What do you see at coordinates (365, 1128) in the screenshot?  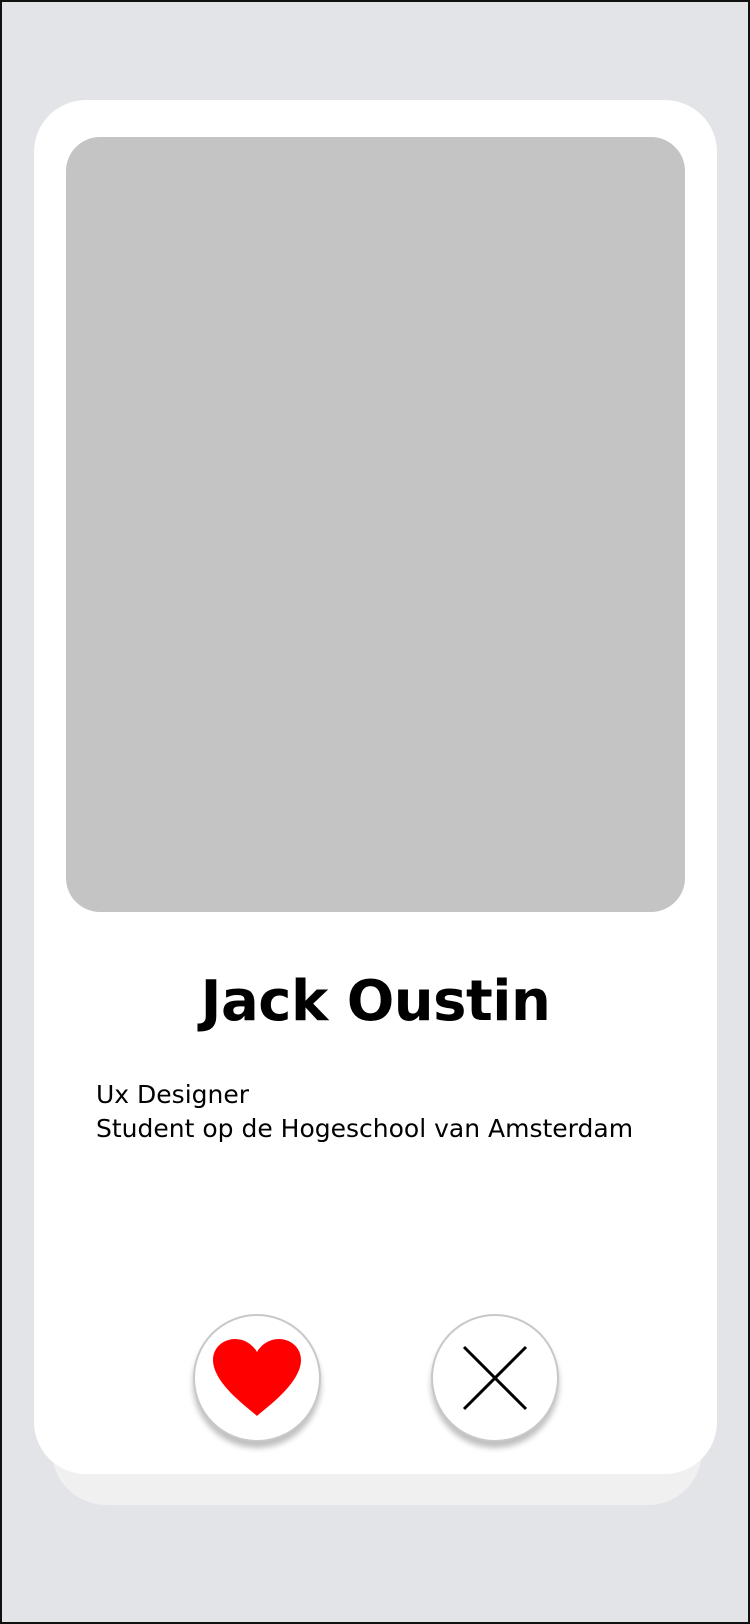 I see `profile-school: Student op de Hogeschool van Amsterdam` at bounding box center [365, 1128].